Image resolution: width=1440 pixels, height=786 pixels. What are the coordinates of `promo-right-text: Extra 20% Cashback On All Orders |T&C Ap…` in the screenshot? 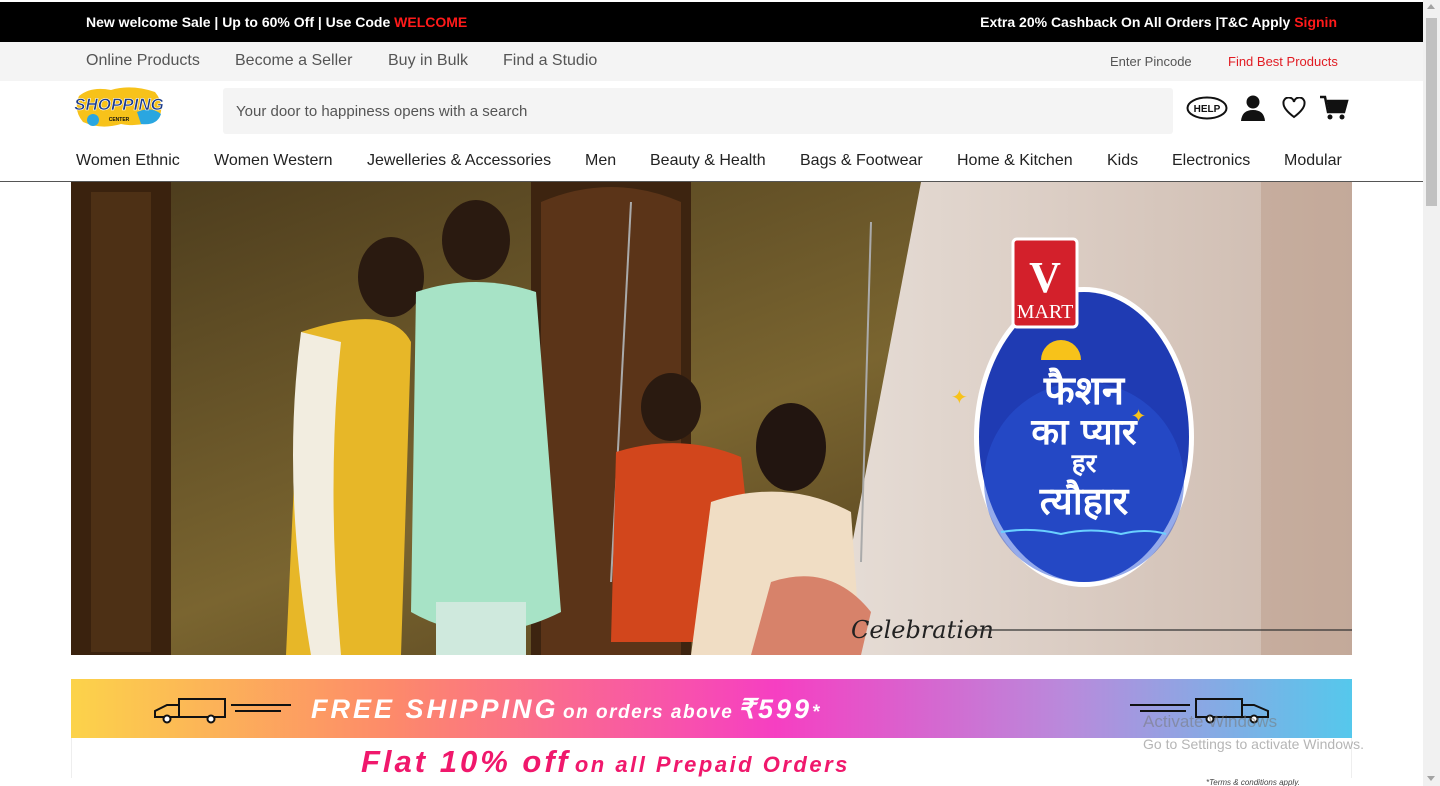 It's located at (1137, 22).